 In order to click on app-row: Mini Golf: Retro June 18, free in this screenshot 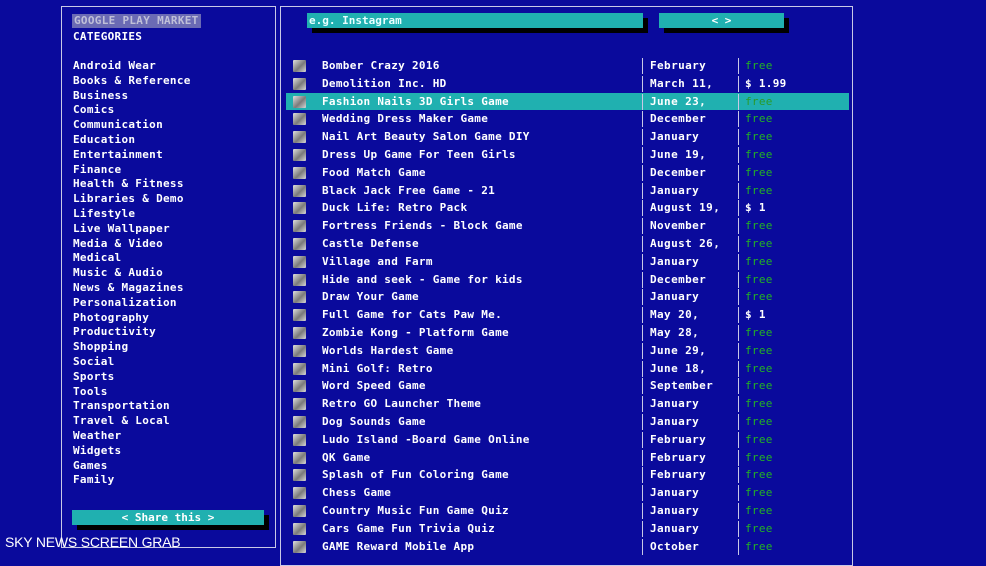, I will do `click(567, 369)`.